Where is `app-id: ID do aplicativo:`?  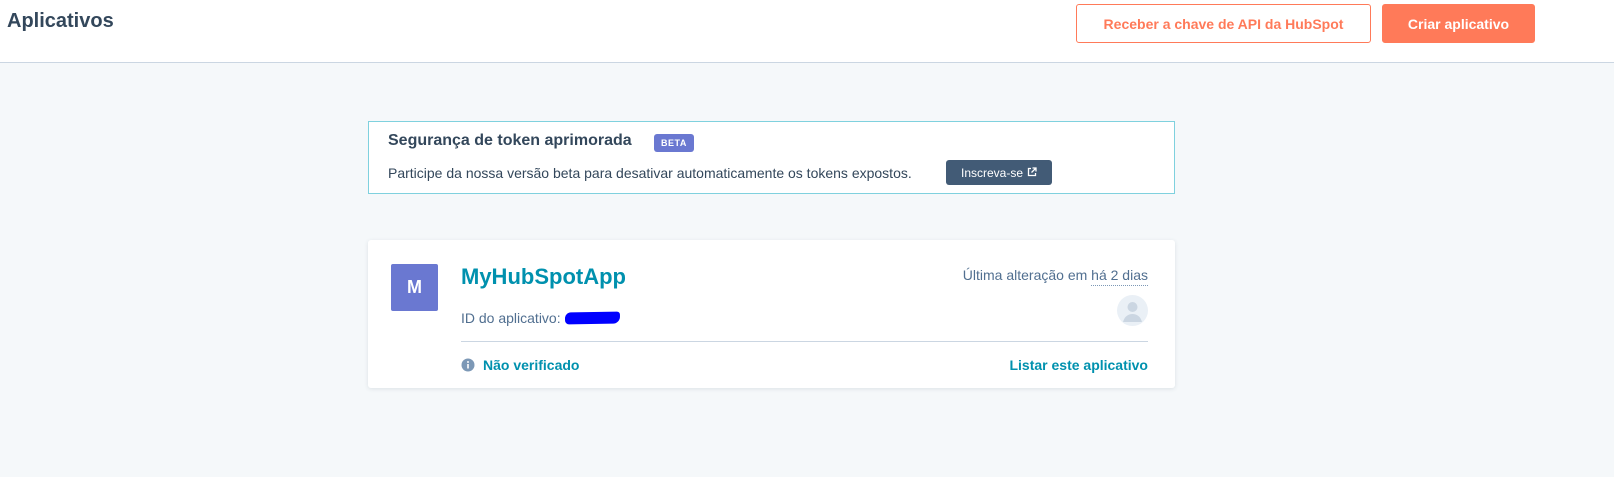
app-id: ID do aplicativo: is located at coordinates (540, 318).